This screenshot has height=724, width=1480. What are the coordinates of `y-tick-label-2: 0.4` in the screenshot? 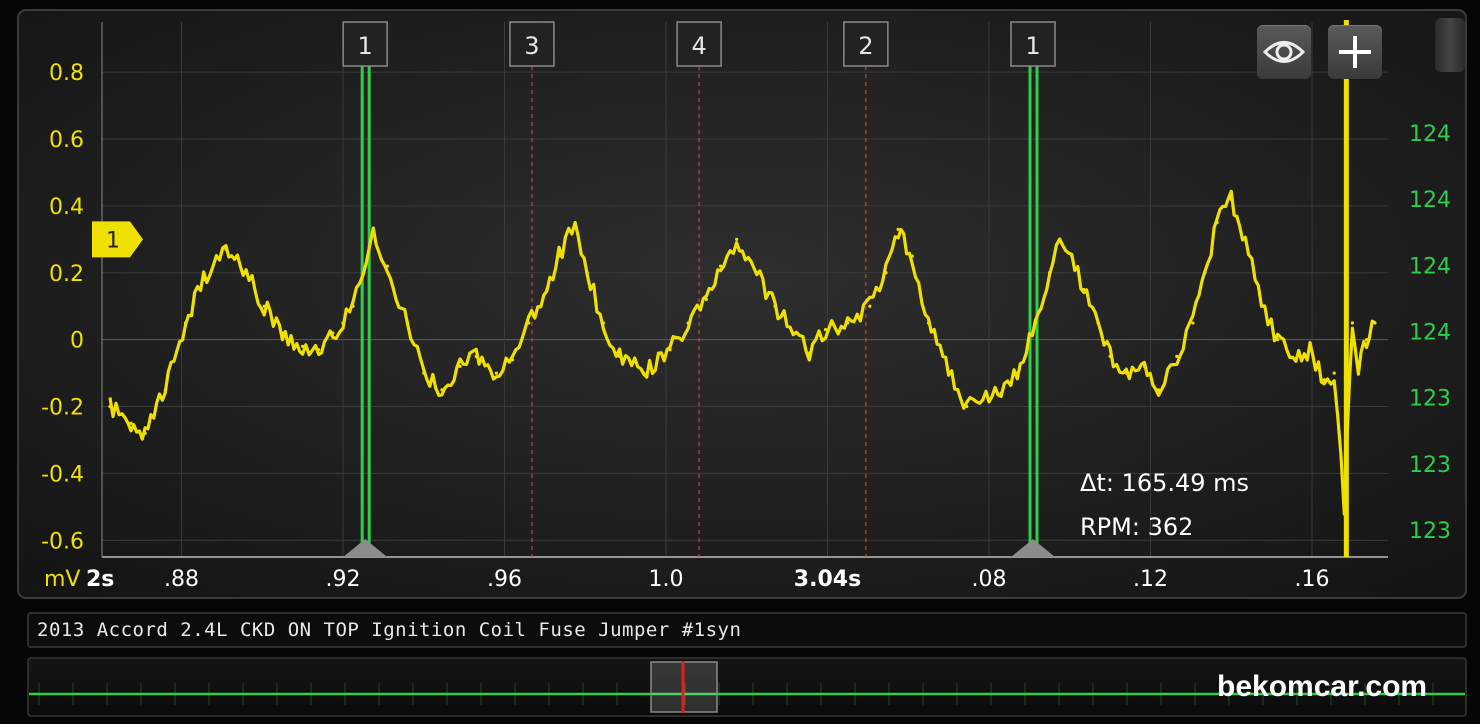 It's located at (66, 207).